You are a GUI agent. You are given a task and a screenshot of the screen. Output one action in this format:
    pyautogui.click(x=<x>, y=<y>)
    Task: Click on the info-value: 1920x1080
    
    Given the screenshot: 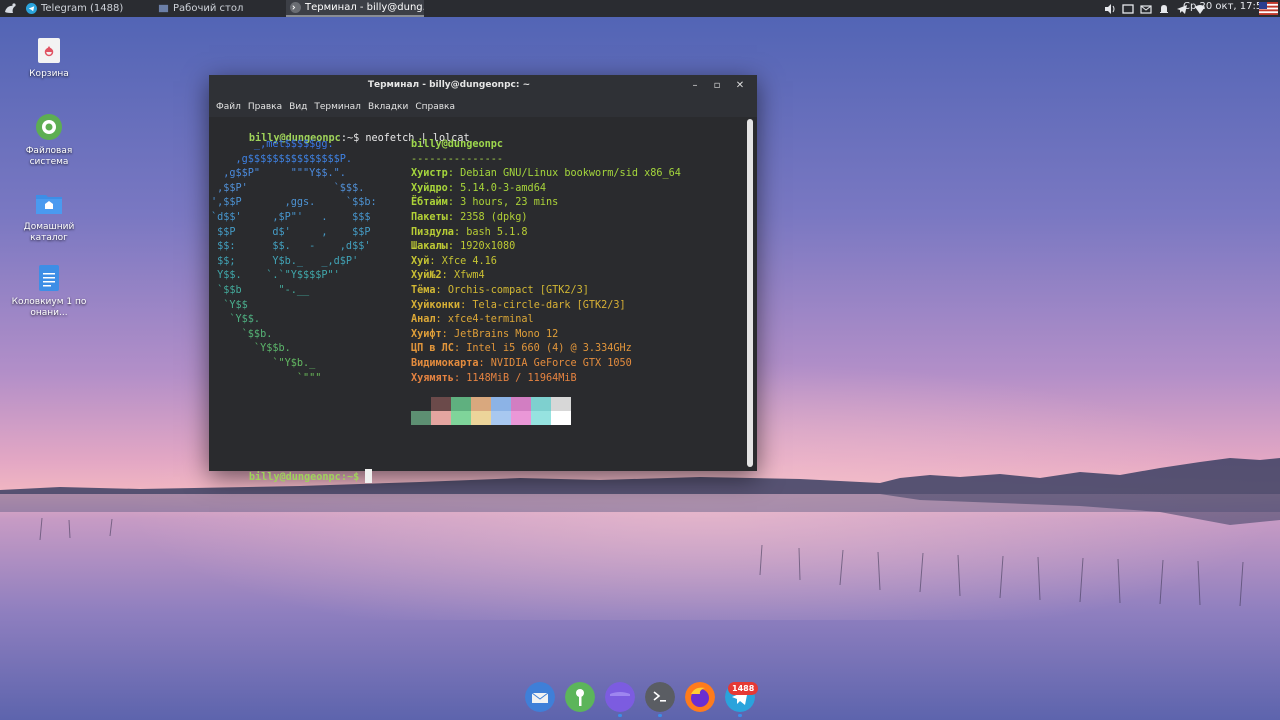 What is the action you would take?
    pyautogui.click(x=488, y=247)
    